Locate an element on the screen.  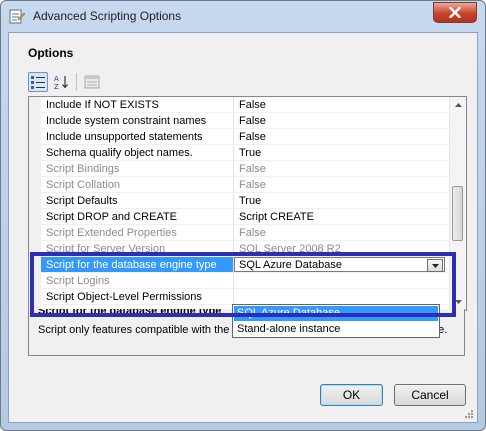
property-pages-icon is located at coordinates (92, 82).